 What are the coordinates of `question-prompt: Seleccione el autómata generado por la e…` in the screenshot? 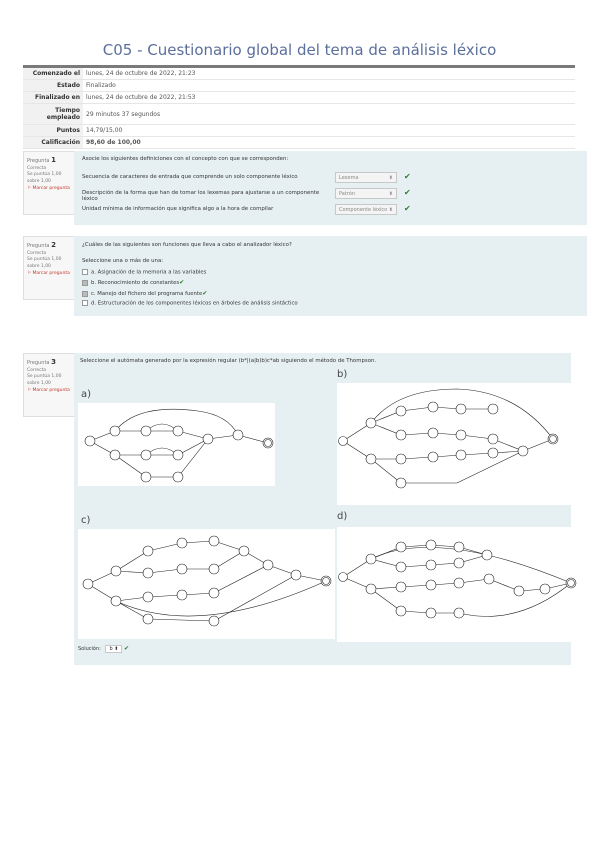 It's located at (228, 361).